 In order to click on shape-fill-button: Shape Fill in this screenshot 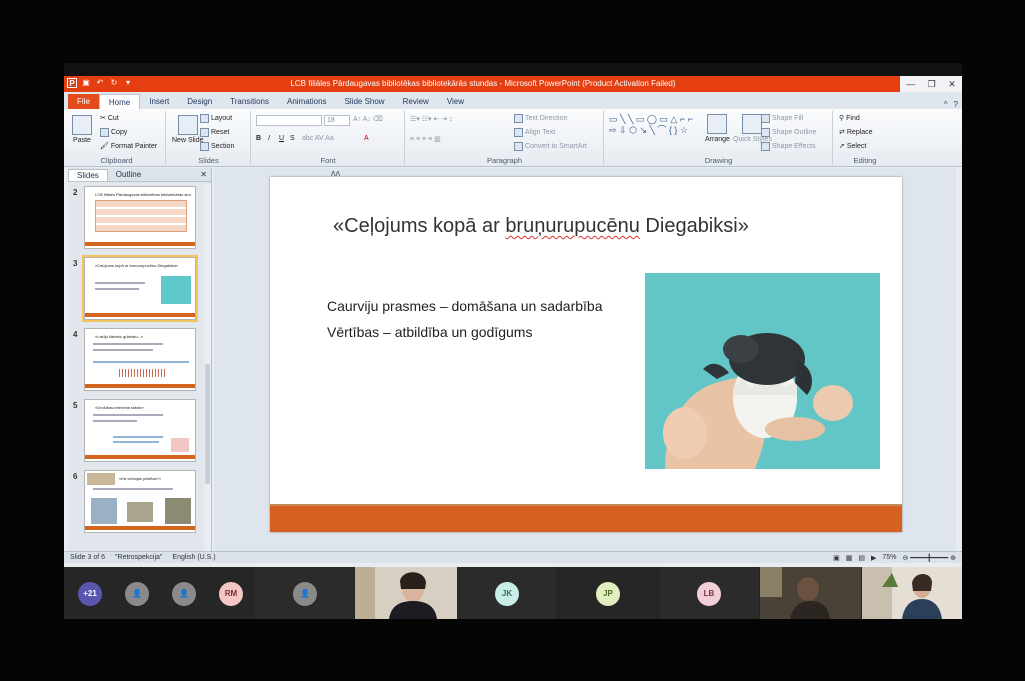, I will do `click(782, 118)`.